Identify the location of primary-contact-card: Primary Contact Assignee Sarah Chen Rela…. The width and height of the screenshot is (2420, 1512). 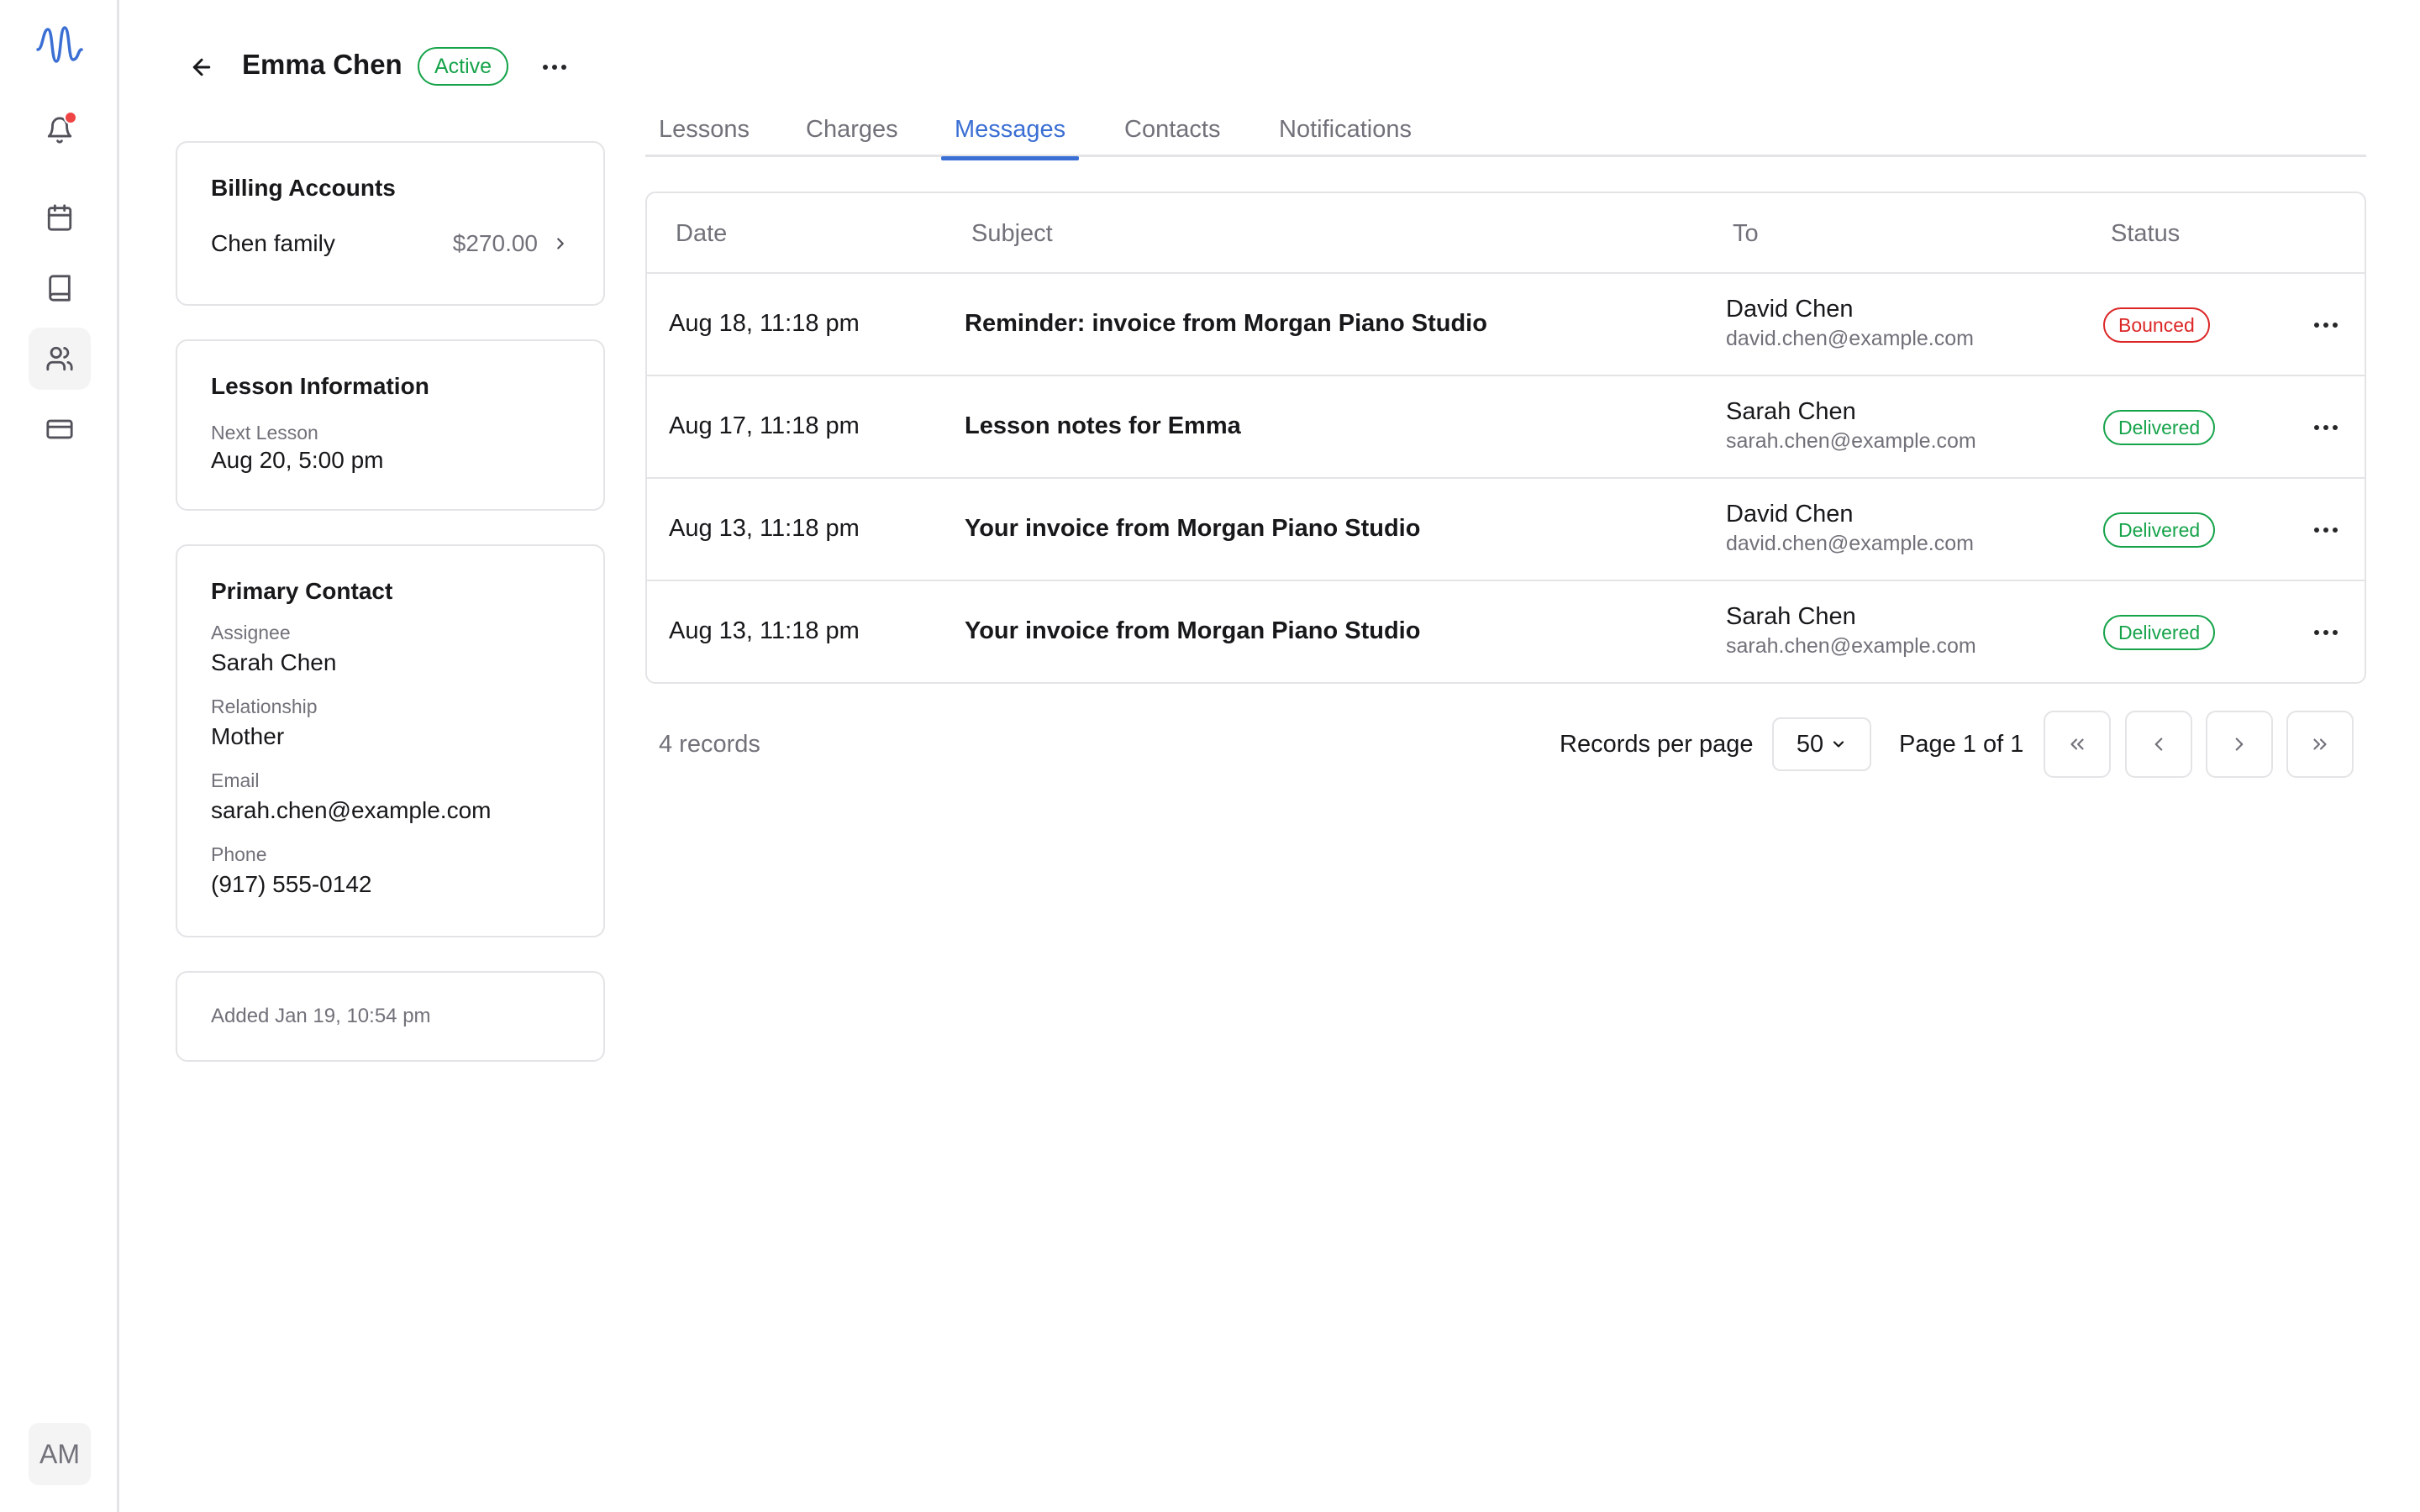
(390, 740).